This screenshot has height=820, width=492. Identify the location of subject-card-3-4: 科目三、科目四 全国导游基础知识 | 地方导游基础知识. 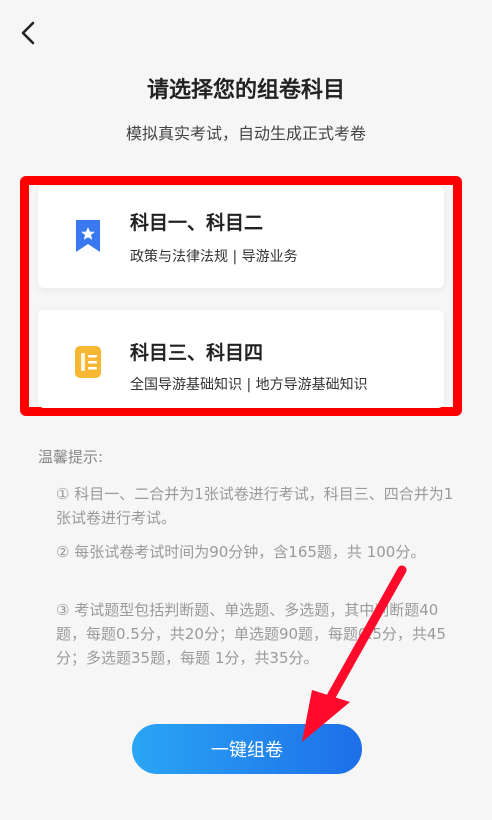
(241, 359).